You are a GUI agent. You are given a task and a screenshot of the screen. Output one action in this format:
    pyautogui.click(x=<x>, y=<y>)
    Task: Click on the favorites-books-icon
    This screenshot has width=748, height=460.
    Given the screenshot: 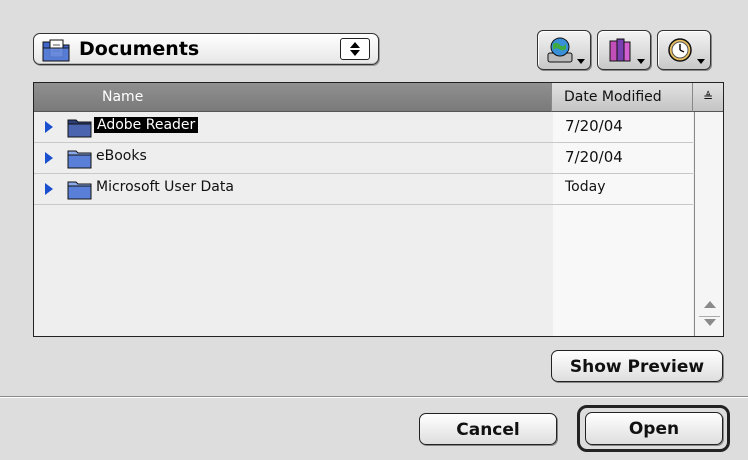 What is the action you would take?
    pyautogui.click(x=620, y=50)
    